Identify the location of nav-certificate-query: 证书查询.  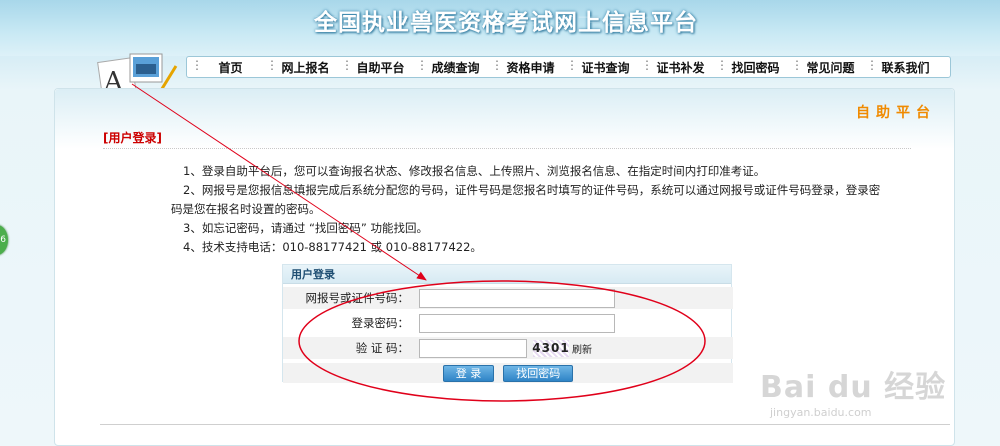
(604, 67).